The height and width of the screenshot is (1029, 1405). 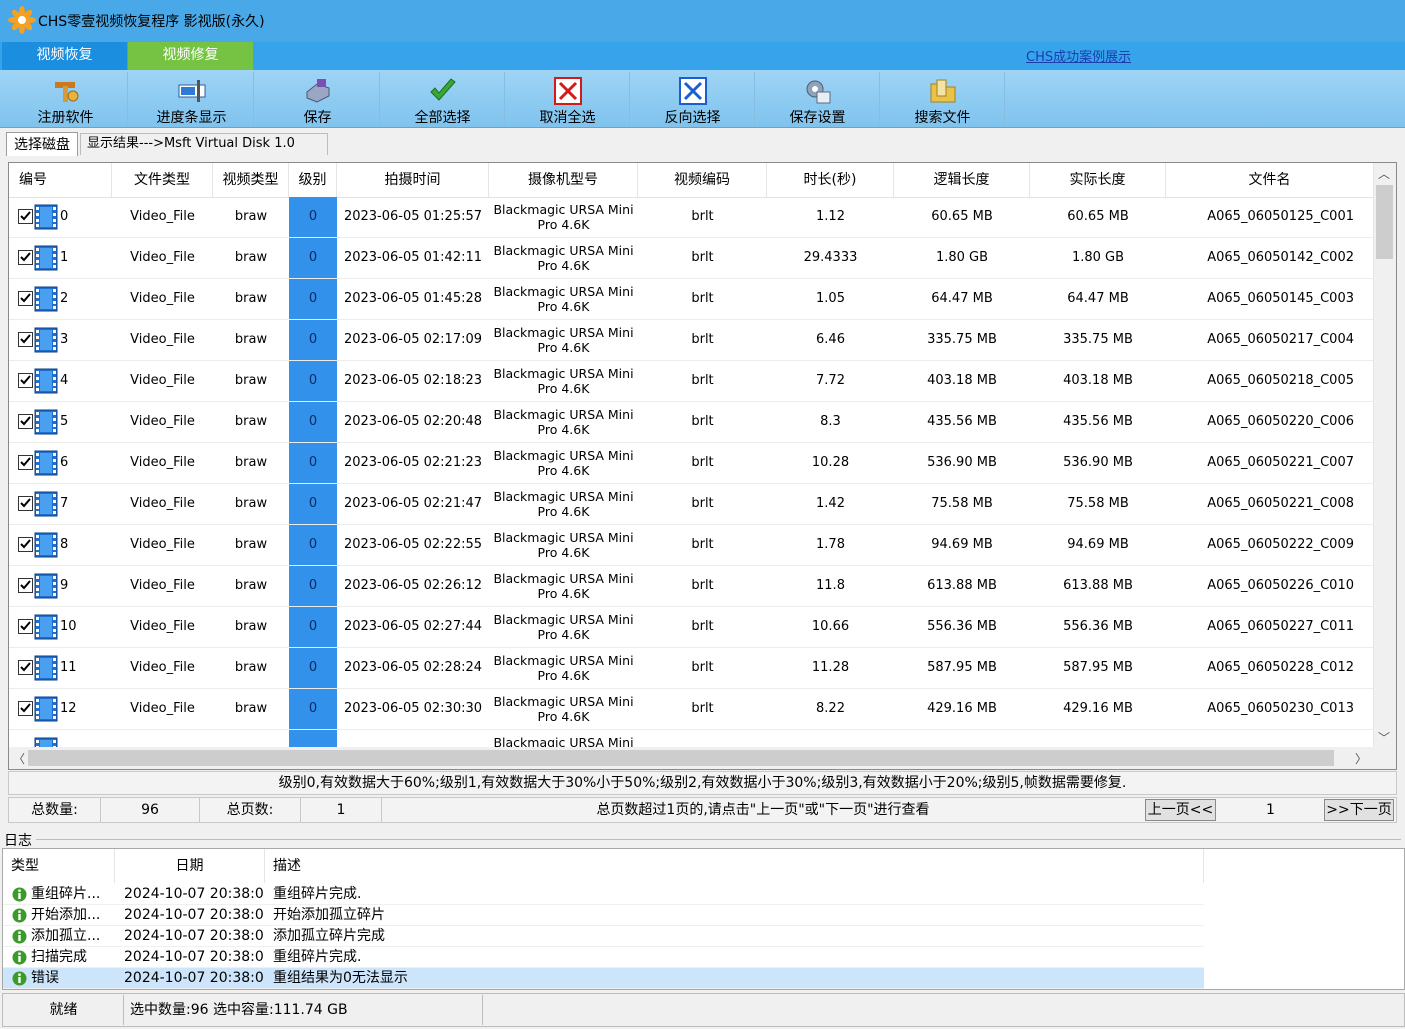 I want to click on header-video-codec: 视频编码, so click(x=702, y=180).